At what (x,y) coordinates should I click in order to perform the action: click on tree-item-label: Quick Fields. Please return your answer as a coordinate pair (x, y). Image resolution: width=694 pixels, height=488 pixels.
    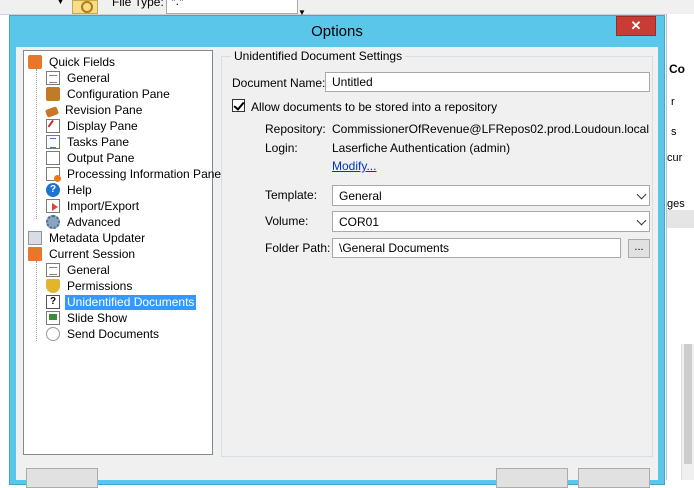
    Looking at the image, I should click on (82, 61).